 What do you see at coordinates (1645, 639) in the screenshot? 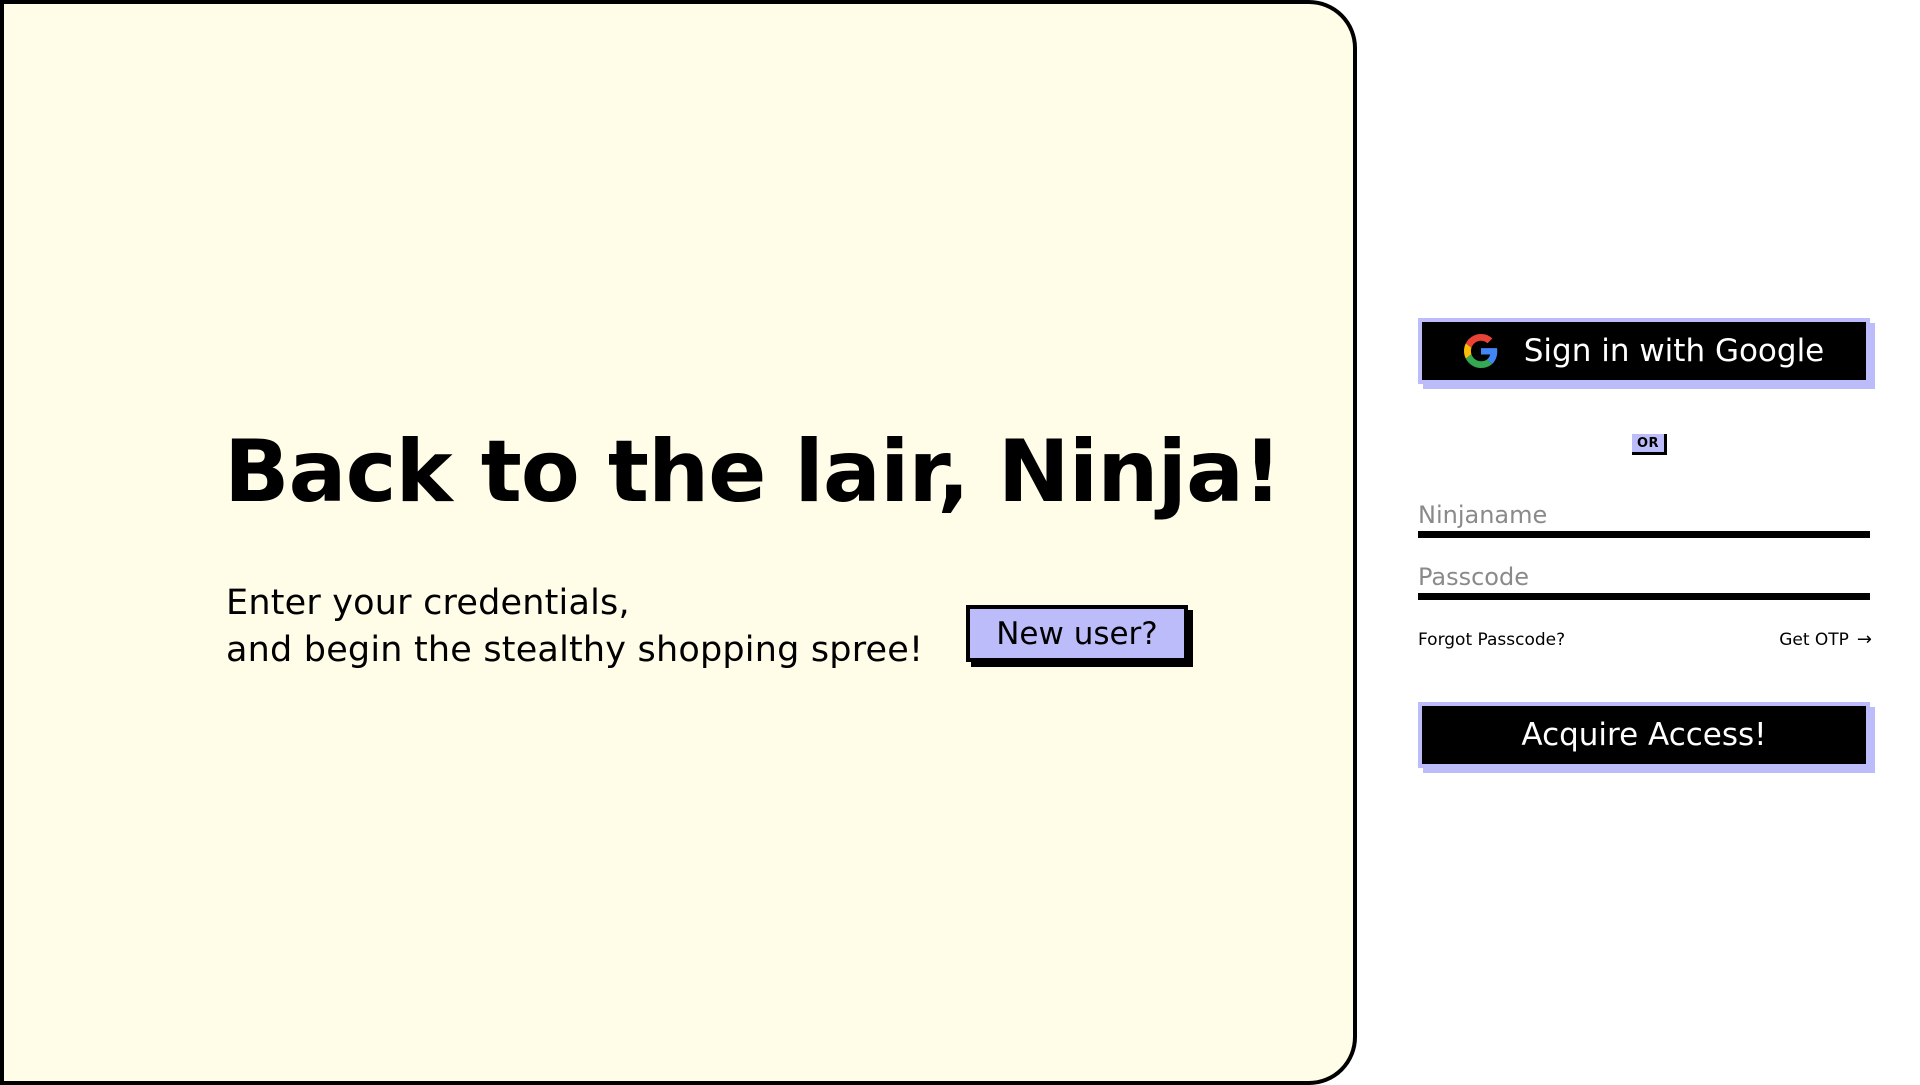
I see `auth-links-row: Forgot Passcode? Get OTP →` at bounding box center [1645, 639].